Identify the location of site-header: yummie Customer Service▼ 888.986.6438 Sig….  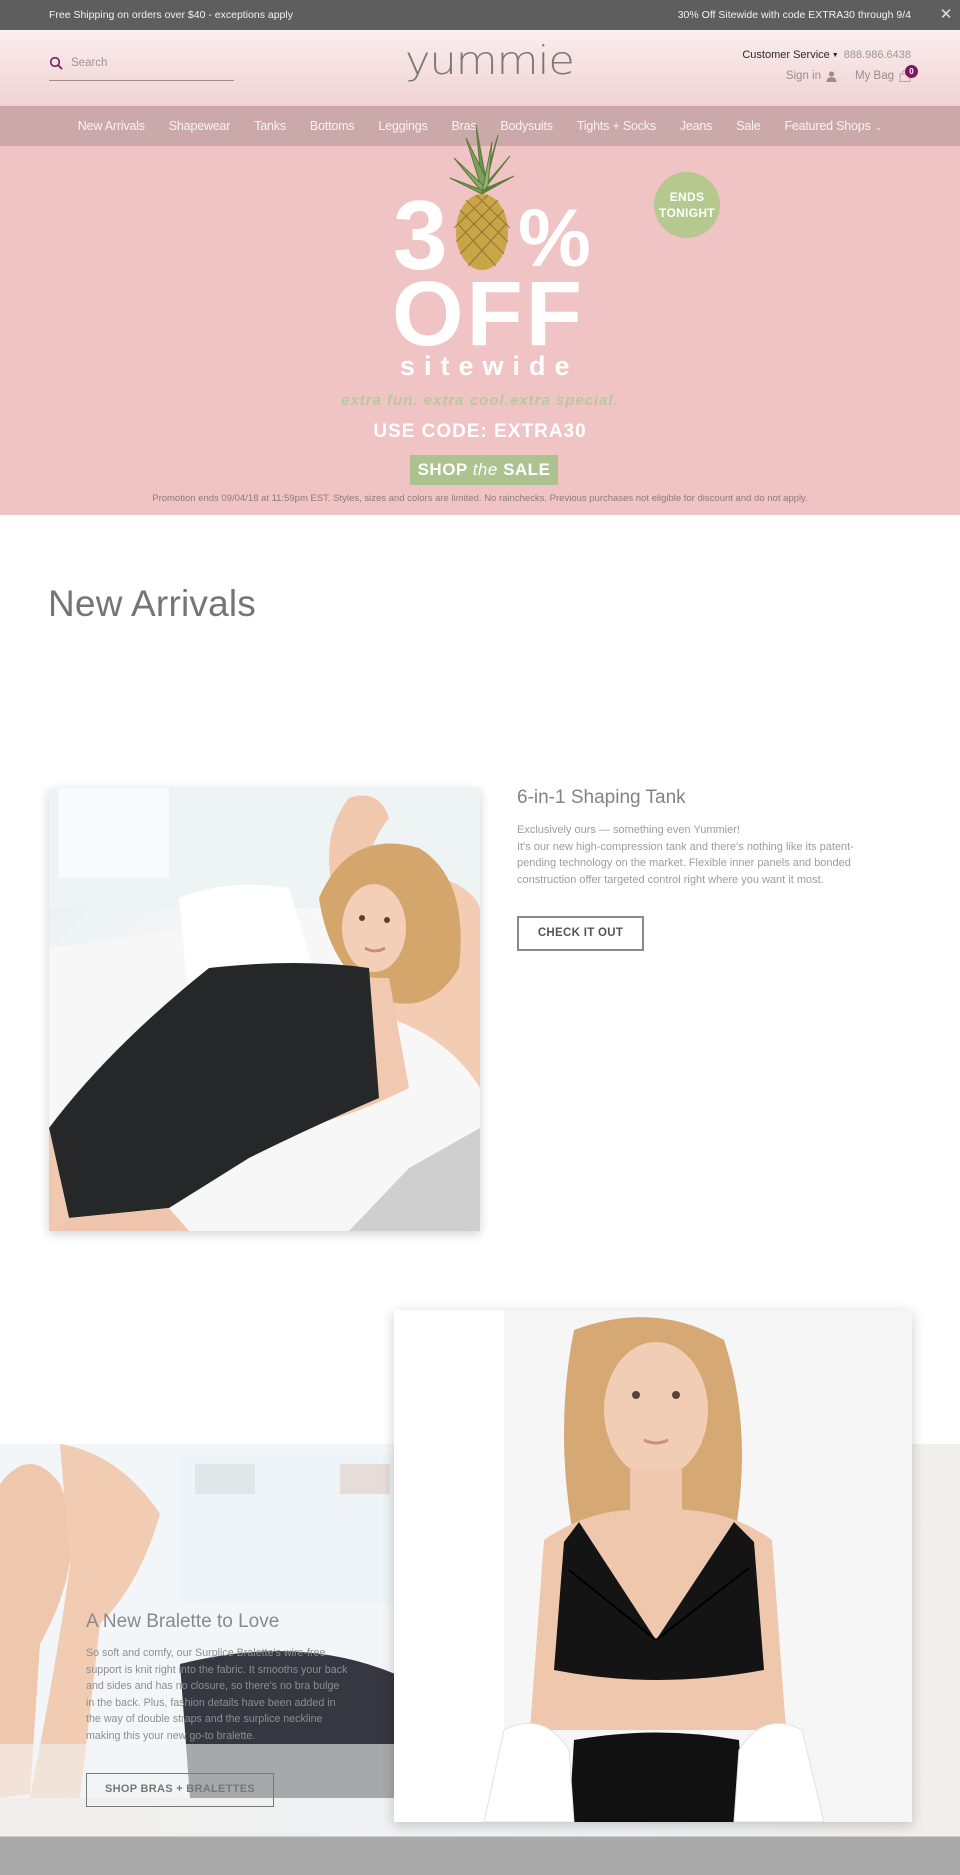
(480, 68).